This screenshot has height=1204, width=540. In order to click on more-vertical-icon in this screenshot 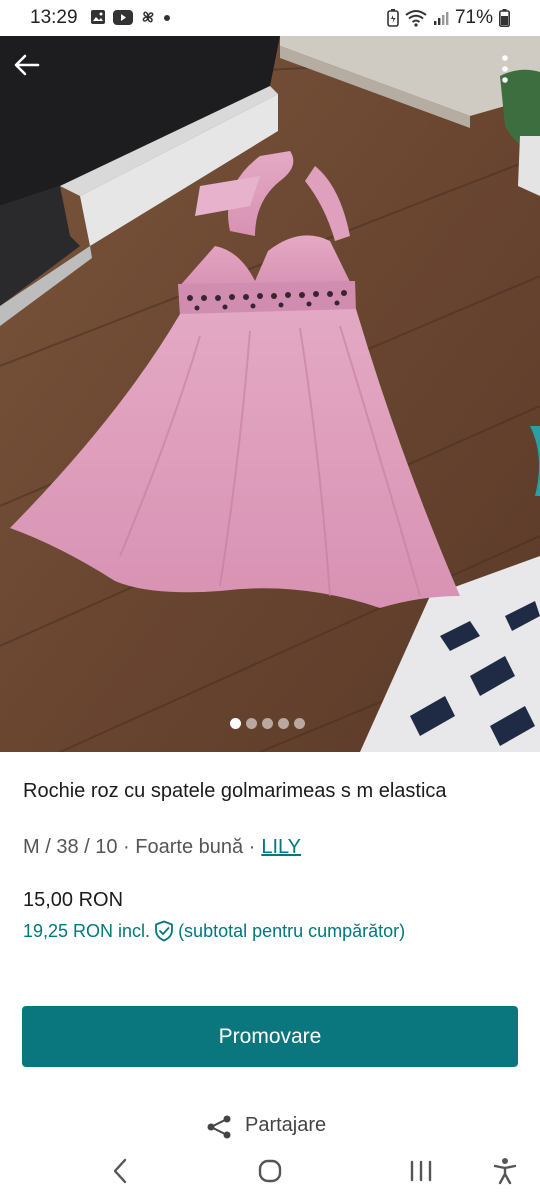, I will do `click(505, 69)`.